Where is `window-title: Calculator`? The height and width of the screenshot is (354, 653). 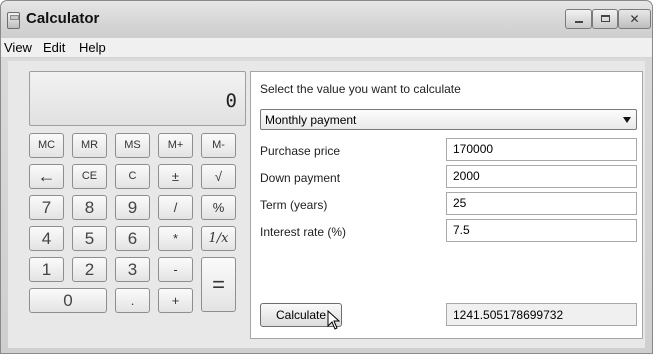 window-title: Calculator is located at coordinates (63, 18).